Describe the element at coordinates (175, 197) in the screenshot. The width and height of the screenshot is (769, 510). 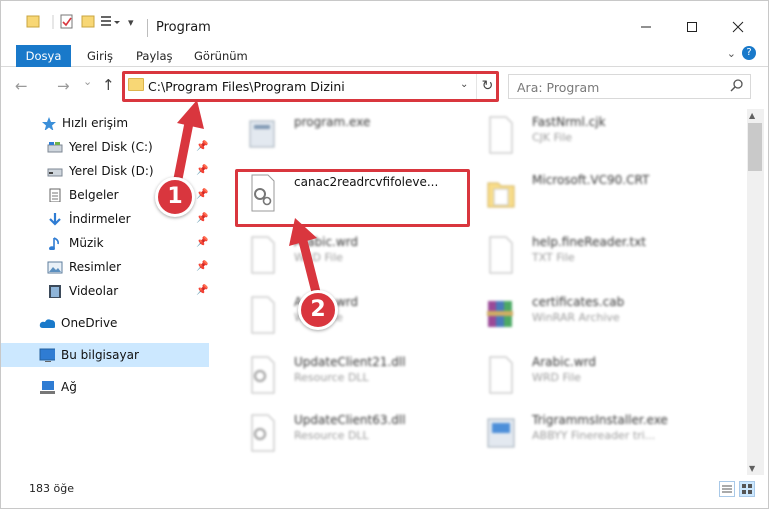
I see `step-badge-1: 1` at that location.